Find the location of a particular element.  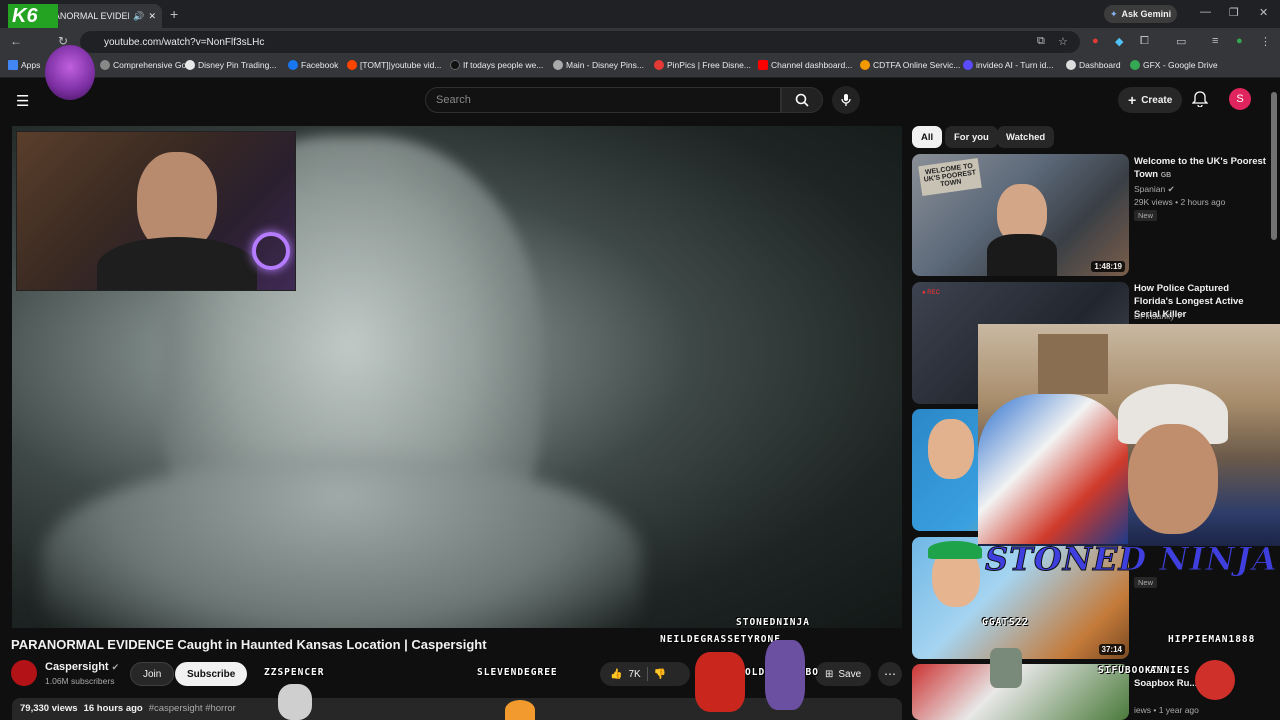

google-drive-icon is located at coordinates (1135, 65).